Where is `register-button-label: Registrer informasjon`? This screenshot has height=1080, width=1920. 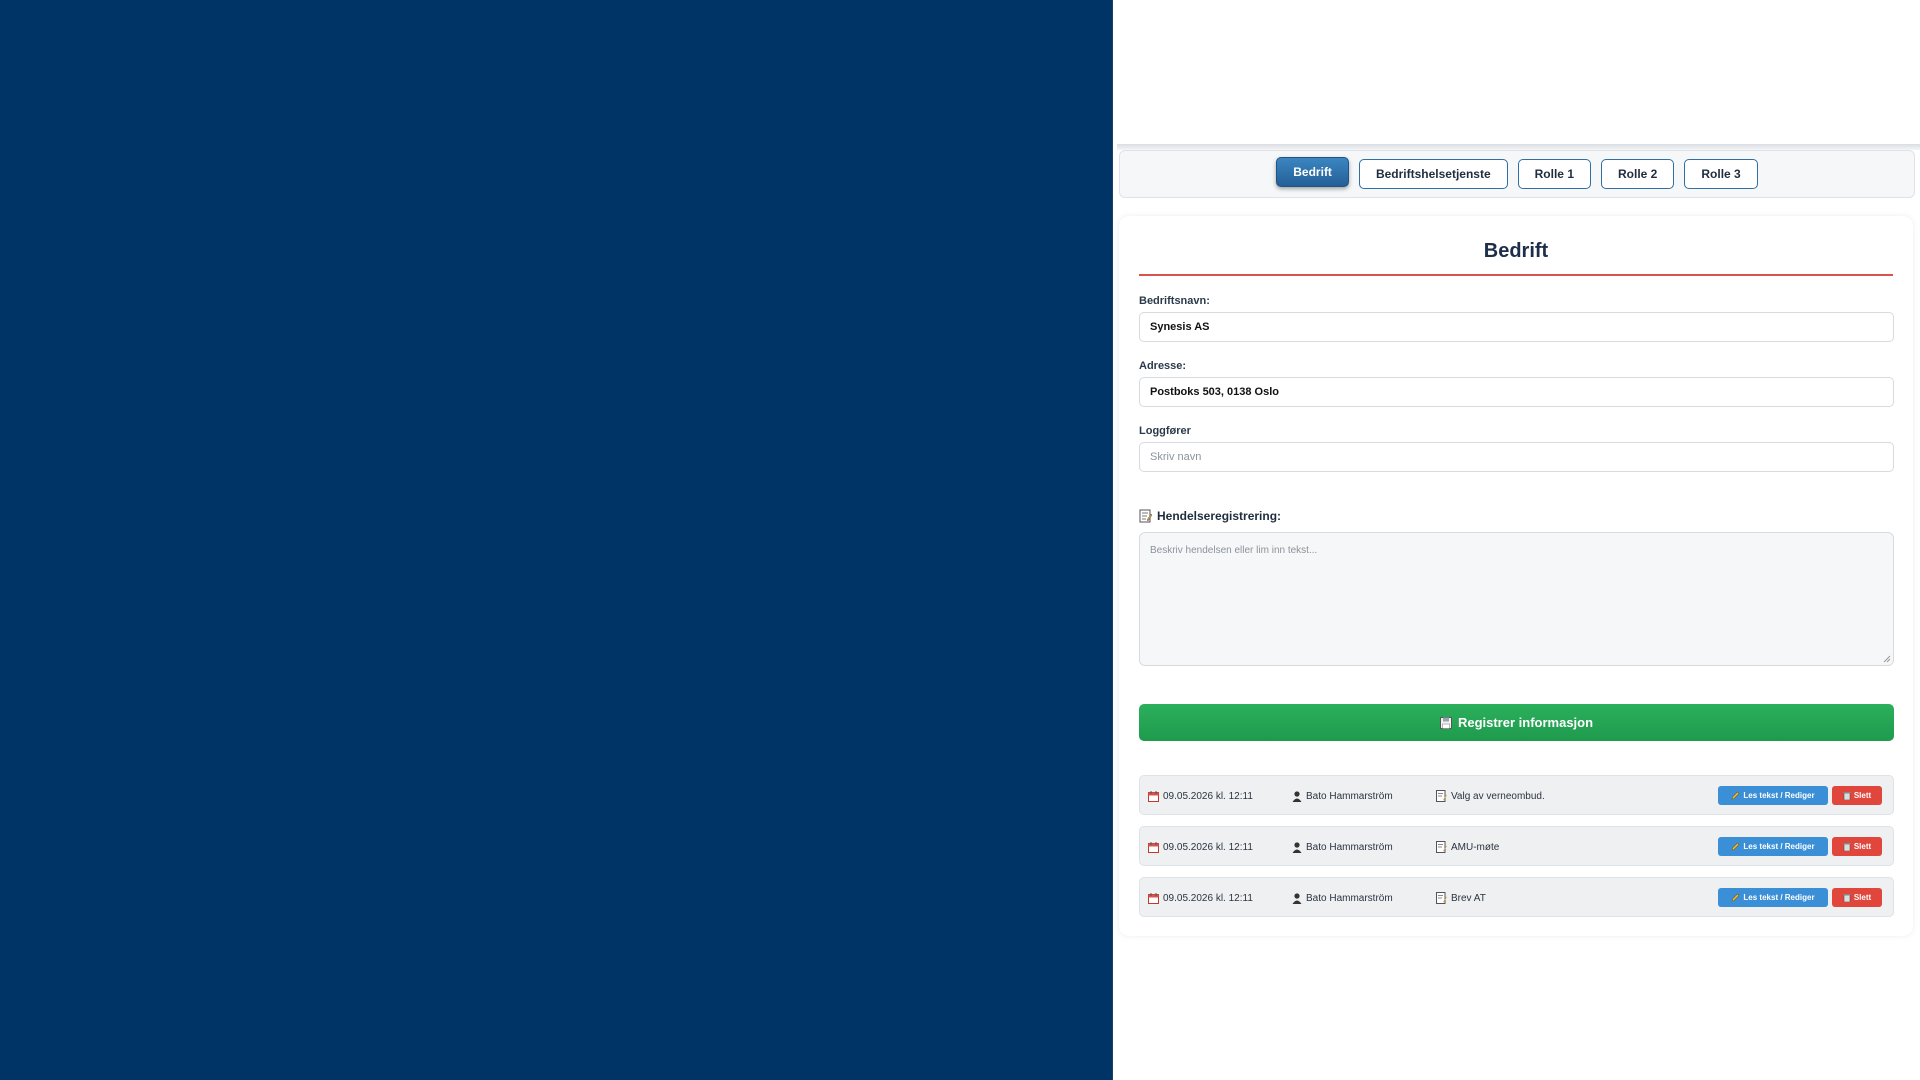
register-button-label: Registrer informasjon is located at coordinates (1525, 722).